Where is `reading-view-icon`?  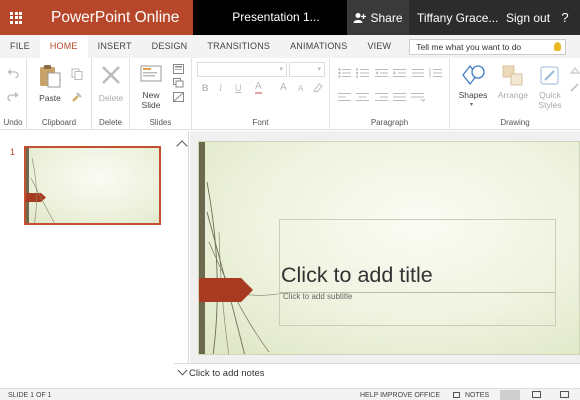
reading-view-icon is located at coordinates (564, 394).